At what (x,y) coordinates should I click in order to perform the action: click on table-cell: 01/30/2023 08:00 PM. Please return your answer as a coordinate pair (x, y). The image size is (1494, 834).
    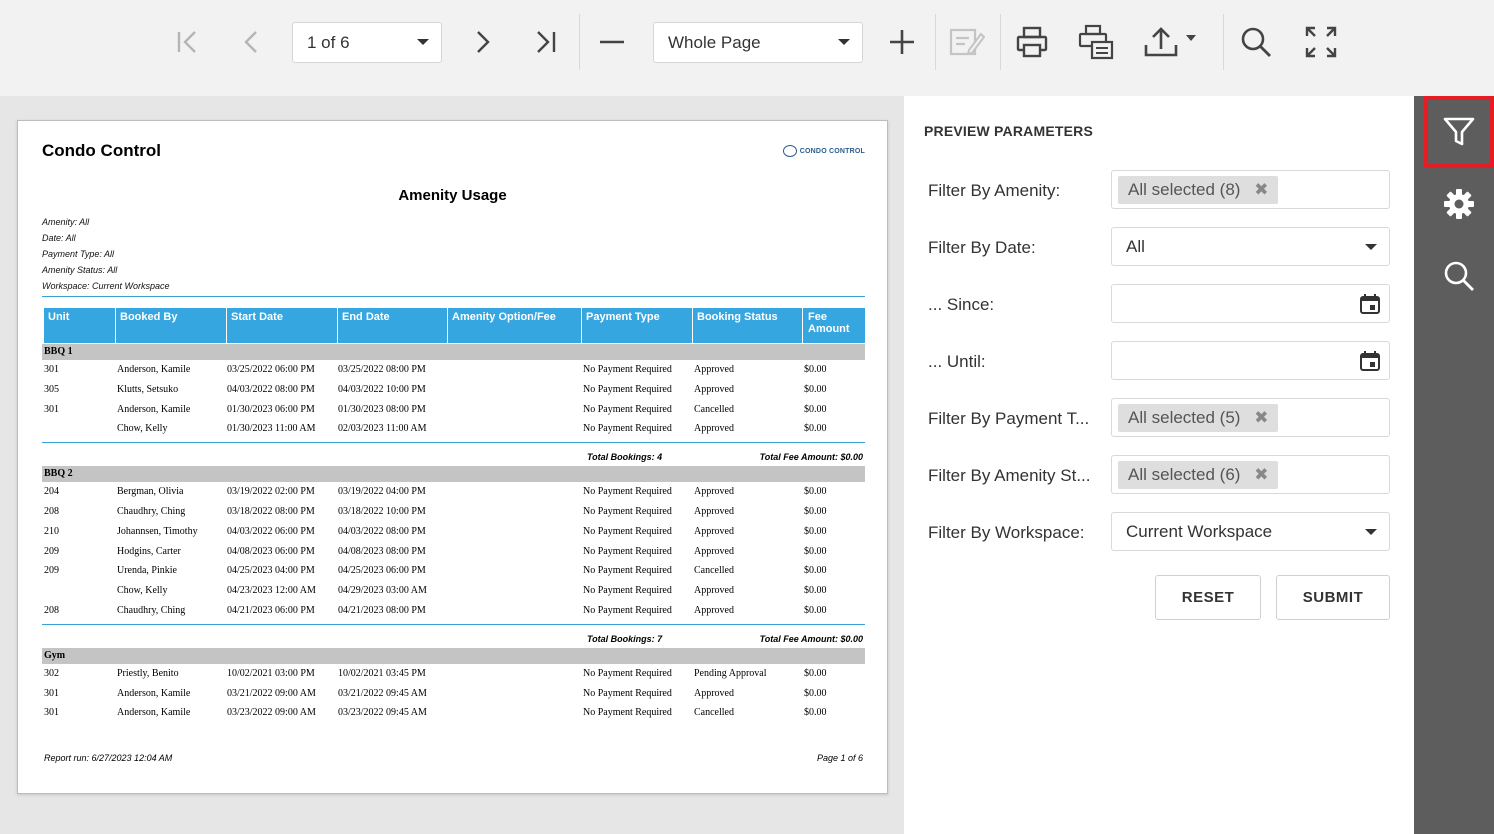
    Looking at the image, I should click on (382, 409).